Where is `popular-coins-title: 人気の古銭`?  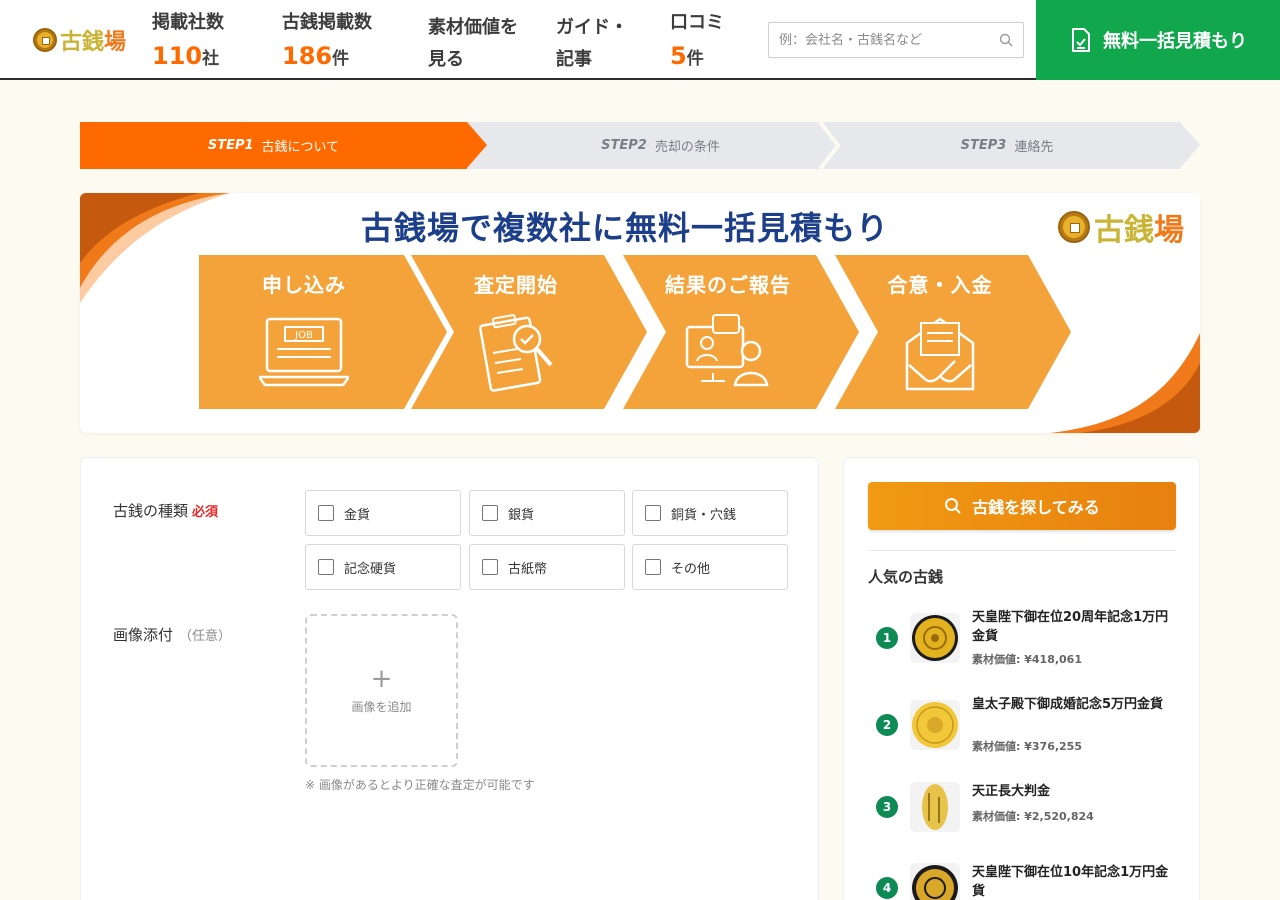
popular-coins-title: 人気の古銭 is located at coordinates (906, 577).